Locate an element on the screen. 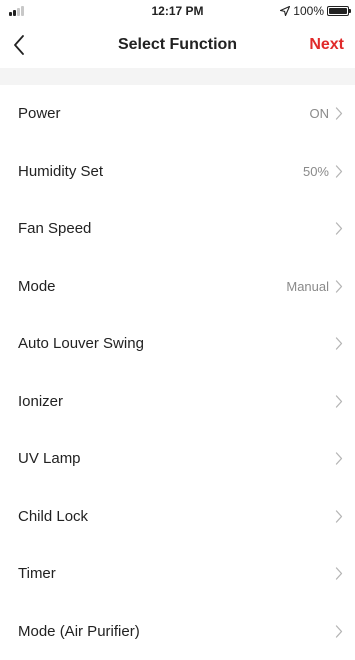 This screenshot has height=660, width=355. function-row: Auto Louver Swing is located at coordinates (177, 344).